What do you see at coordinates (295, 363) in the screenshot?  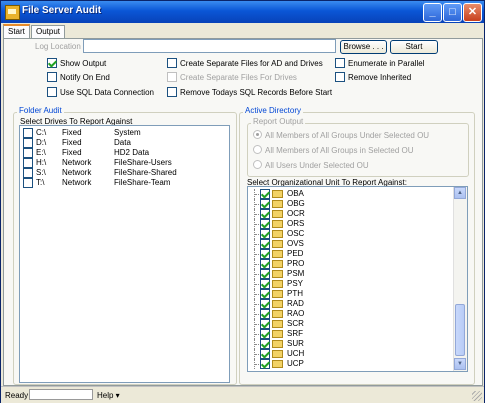 I see `ou-name: UCP` at bounding box center [295, 363].